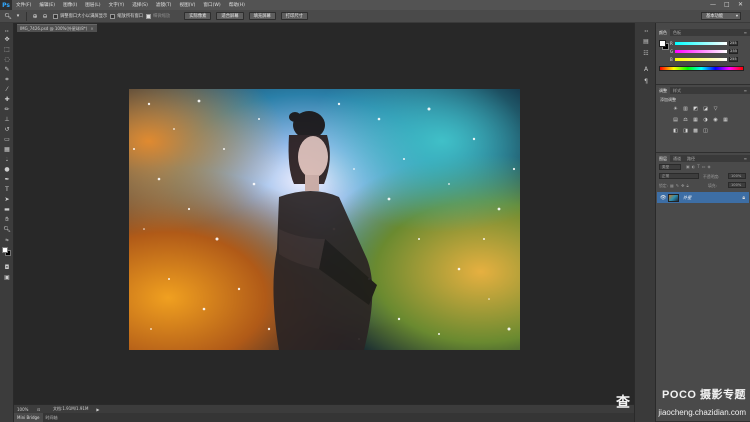  Describe the element at coordinates (677, 90) in the screenshot. I see `tab-styles: 样式` at that location.